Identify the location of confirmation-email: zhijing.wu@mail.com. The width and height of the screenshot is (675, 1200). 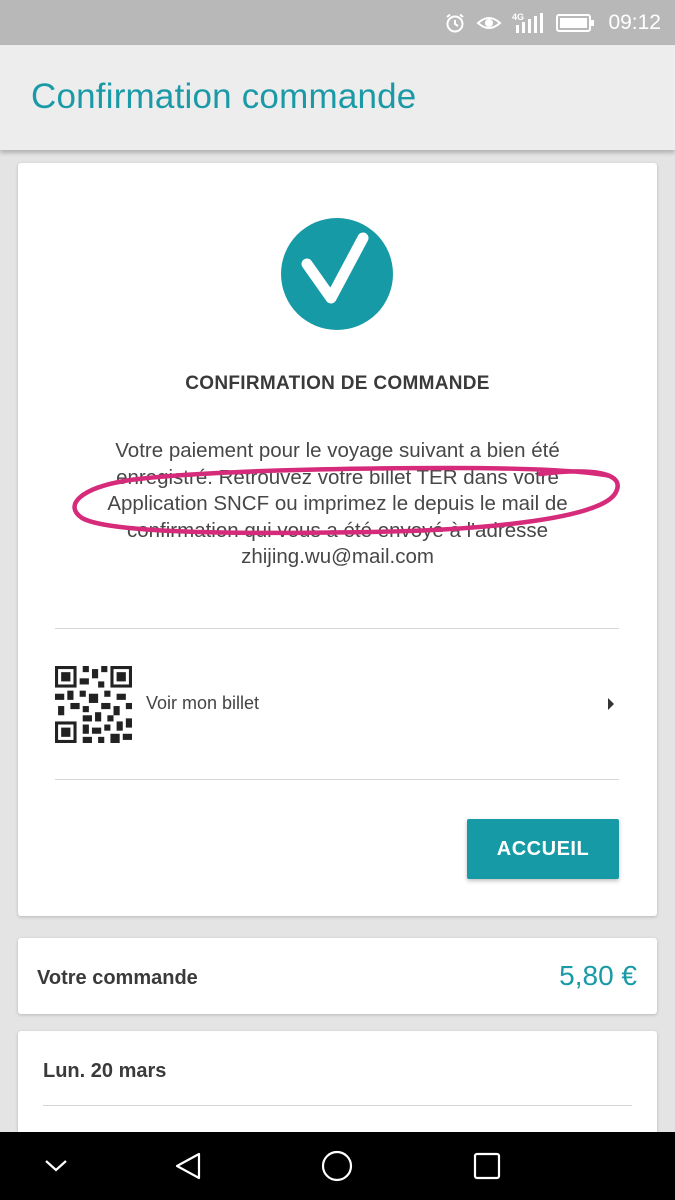
(337, 556).